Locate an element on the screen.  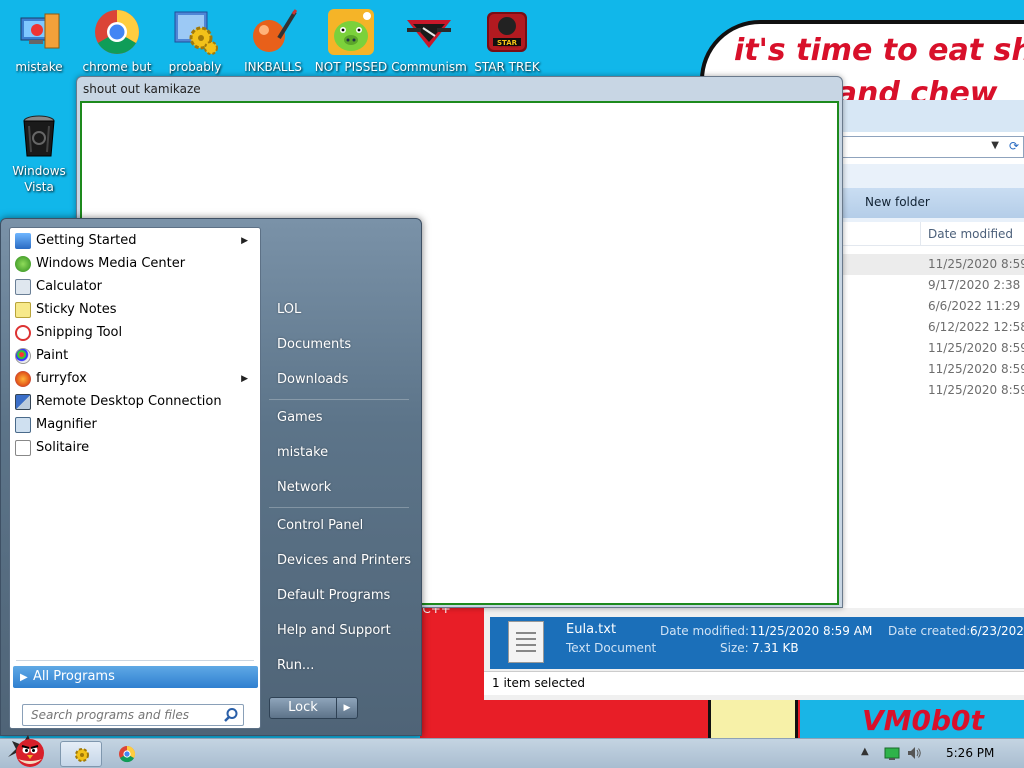
taskbar-clock: 5:26 PM is located at coordinates (970, 753).